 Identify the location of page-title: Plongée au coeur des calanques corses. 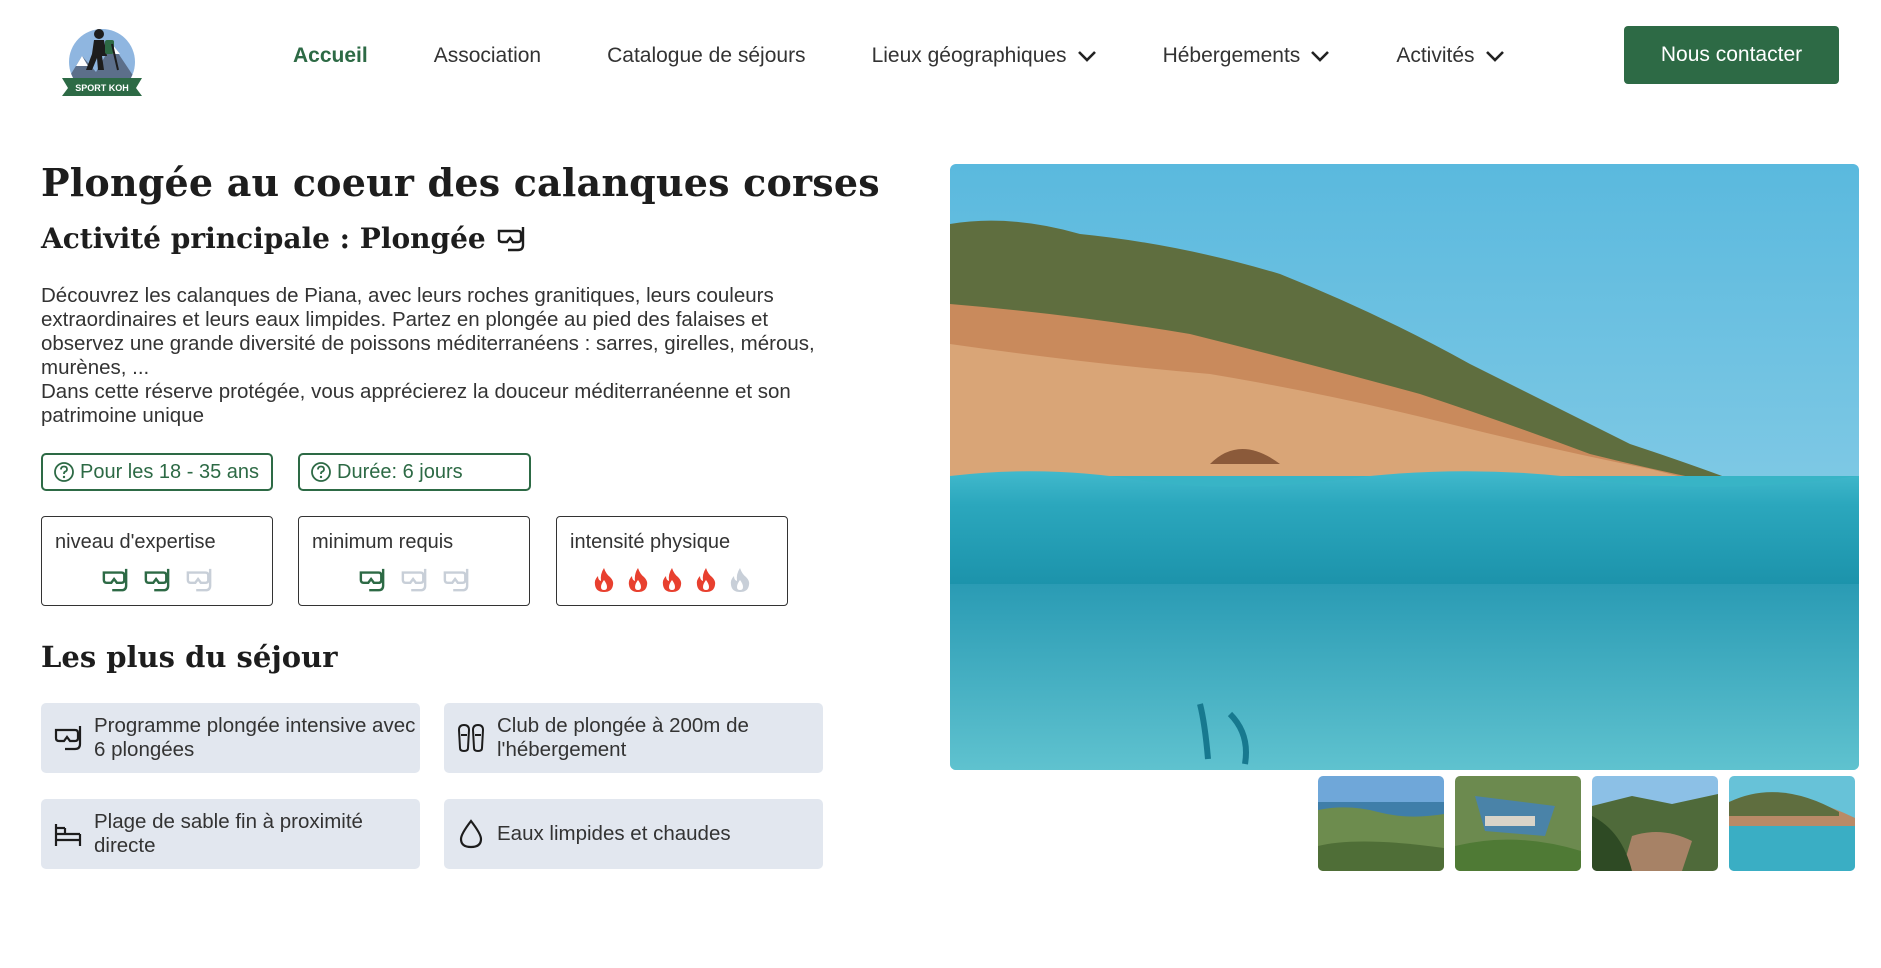
(460, 182).